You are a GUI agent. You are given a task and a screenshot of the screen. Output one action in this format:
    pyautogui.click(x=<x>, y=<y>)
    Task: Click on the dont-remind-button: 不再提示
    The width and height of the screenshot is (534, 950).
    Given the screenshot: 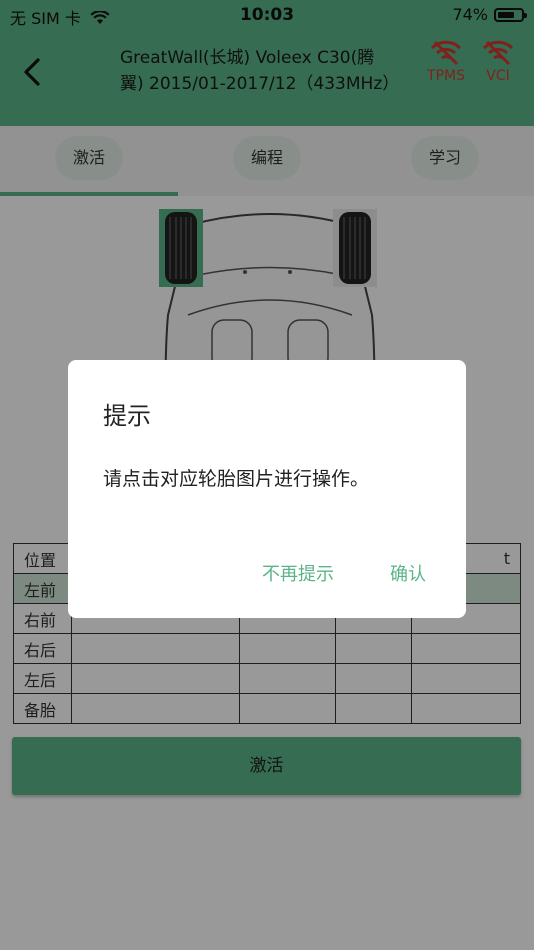 What is the action you would take?
    pyautogui.click(x=298, y=573)
    